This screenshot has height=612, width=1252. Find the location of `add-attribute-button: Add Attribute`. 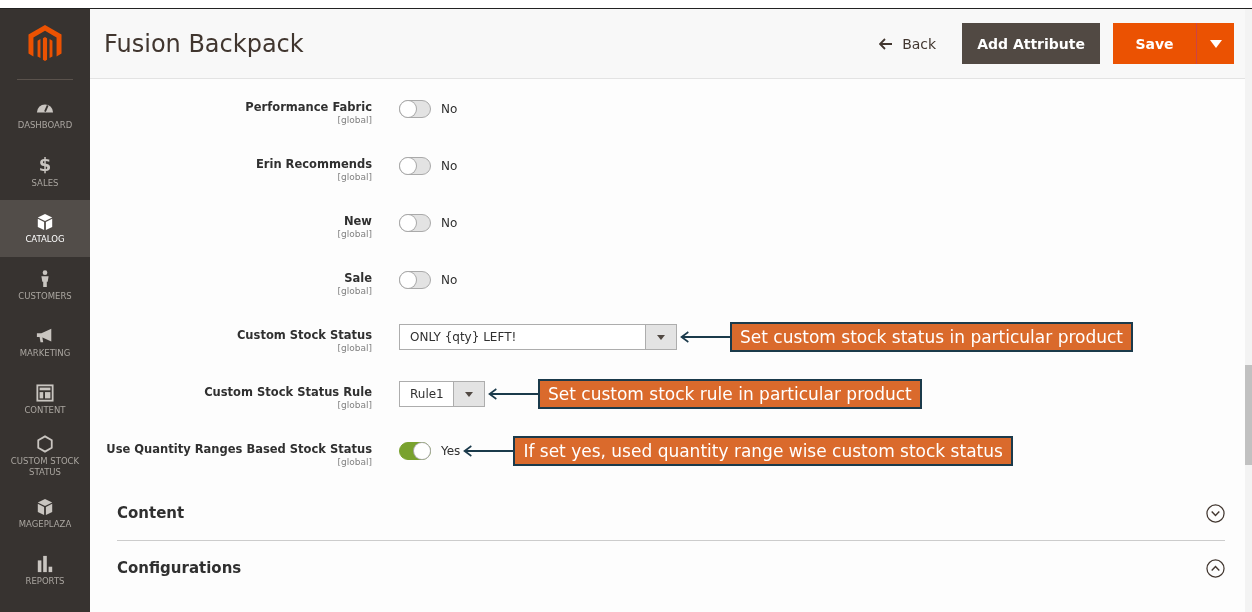

add-attribute-button: Add Attribute is located at coordinates (1031, 43).